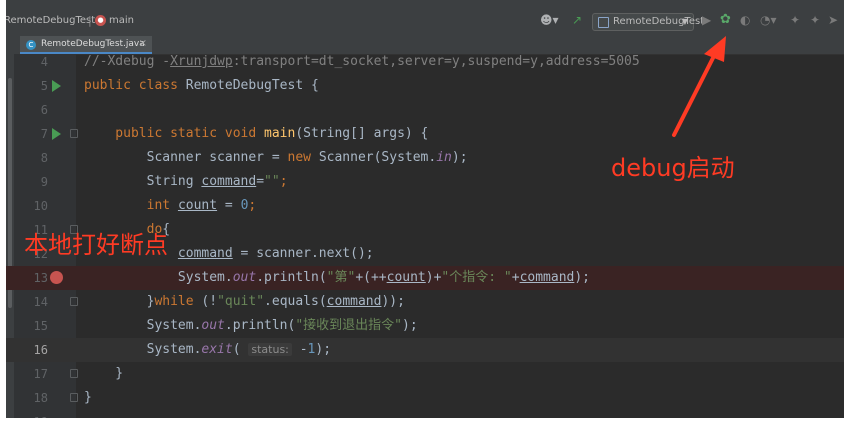 This screenshot has height=424, width=855. I want to click on code-token: "", so click(272, 181).